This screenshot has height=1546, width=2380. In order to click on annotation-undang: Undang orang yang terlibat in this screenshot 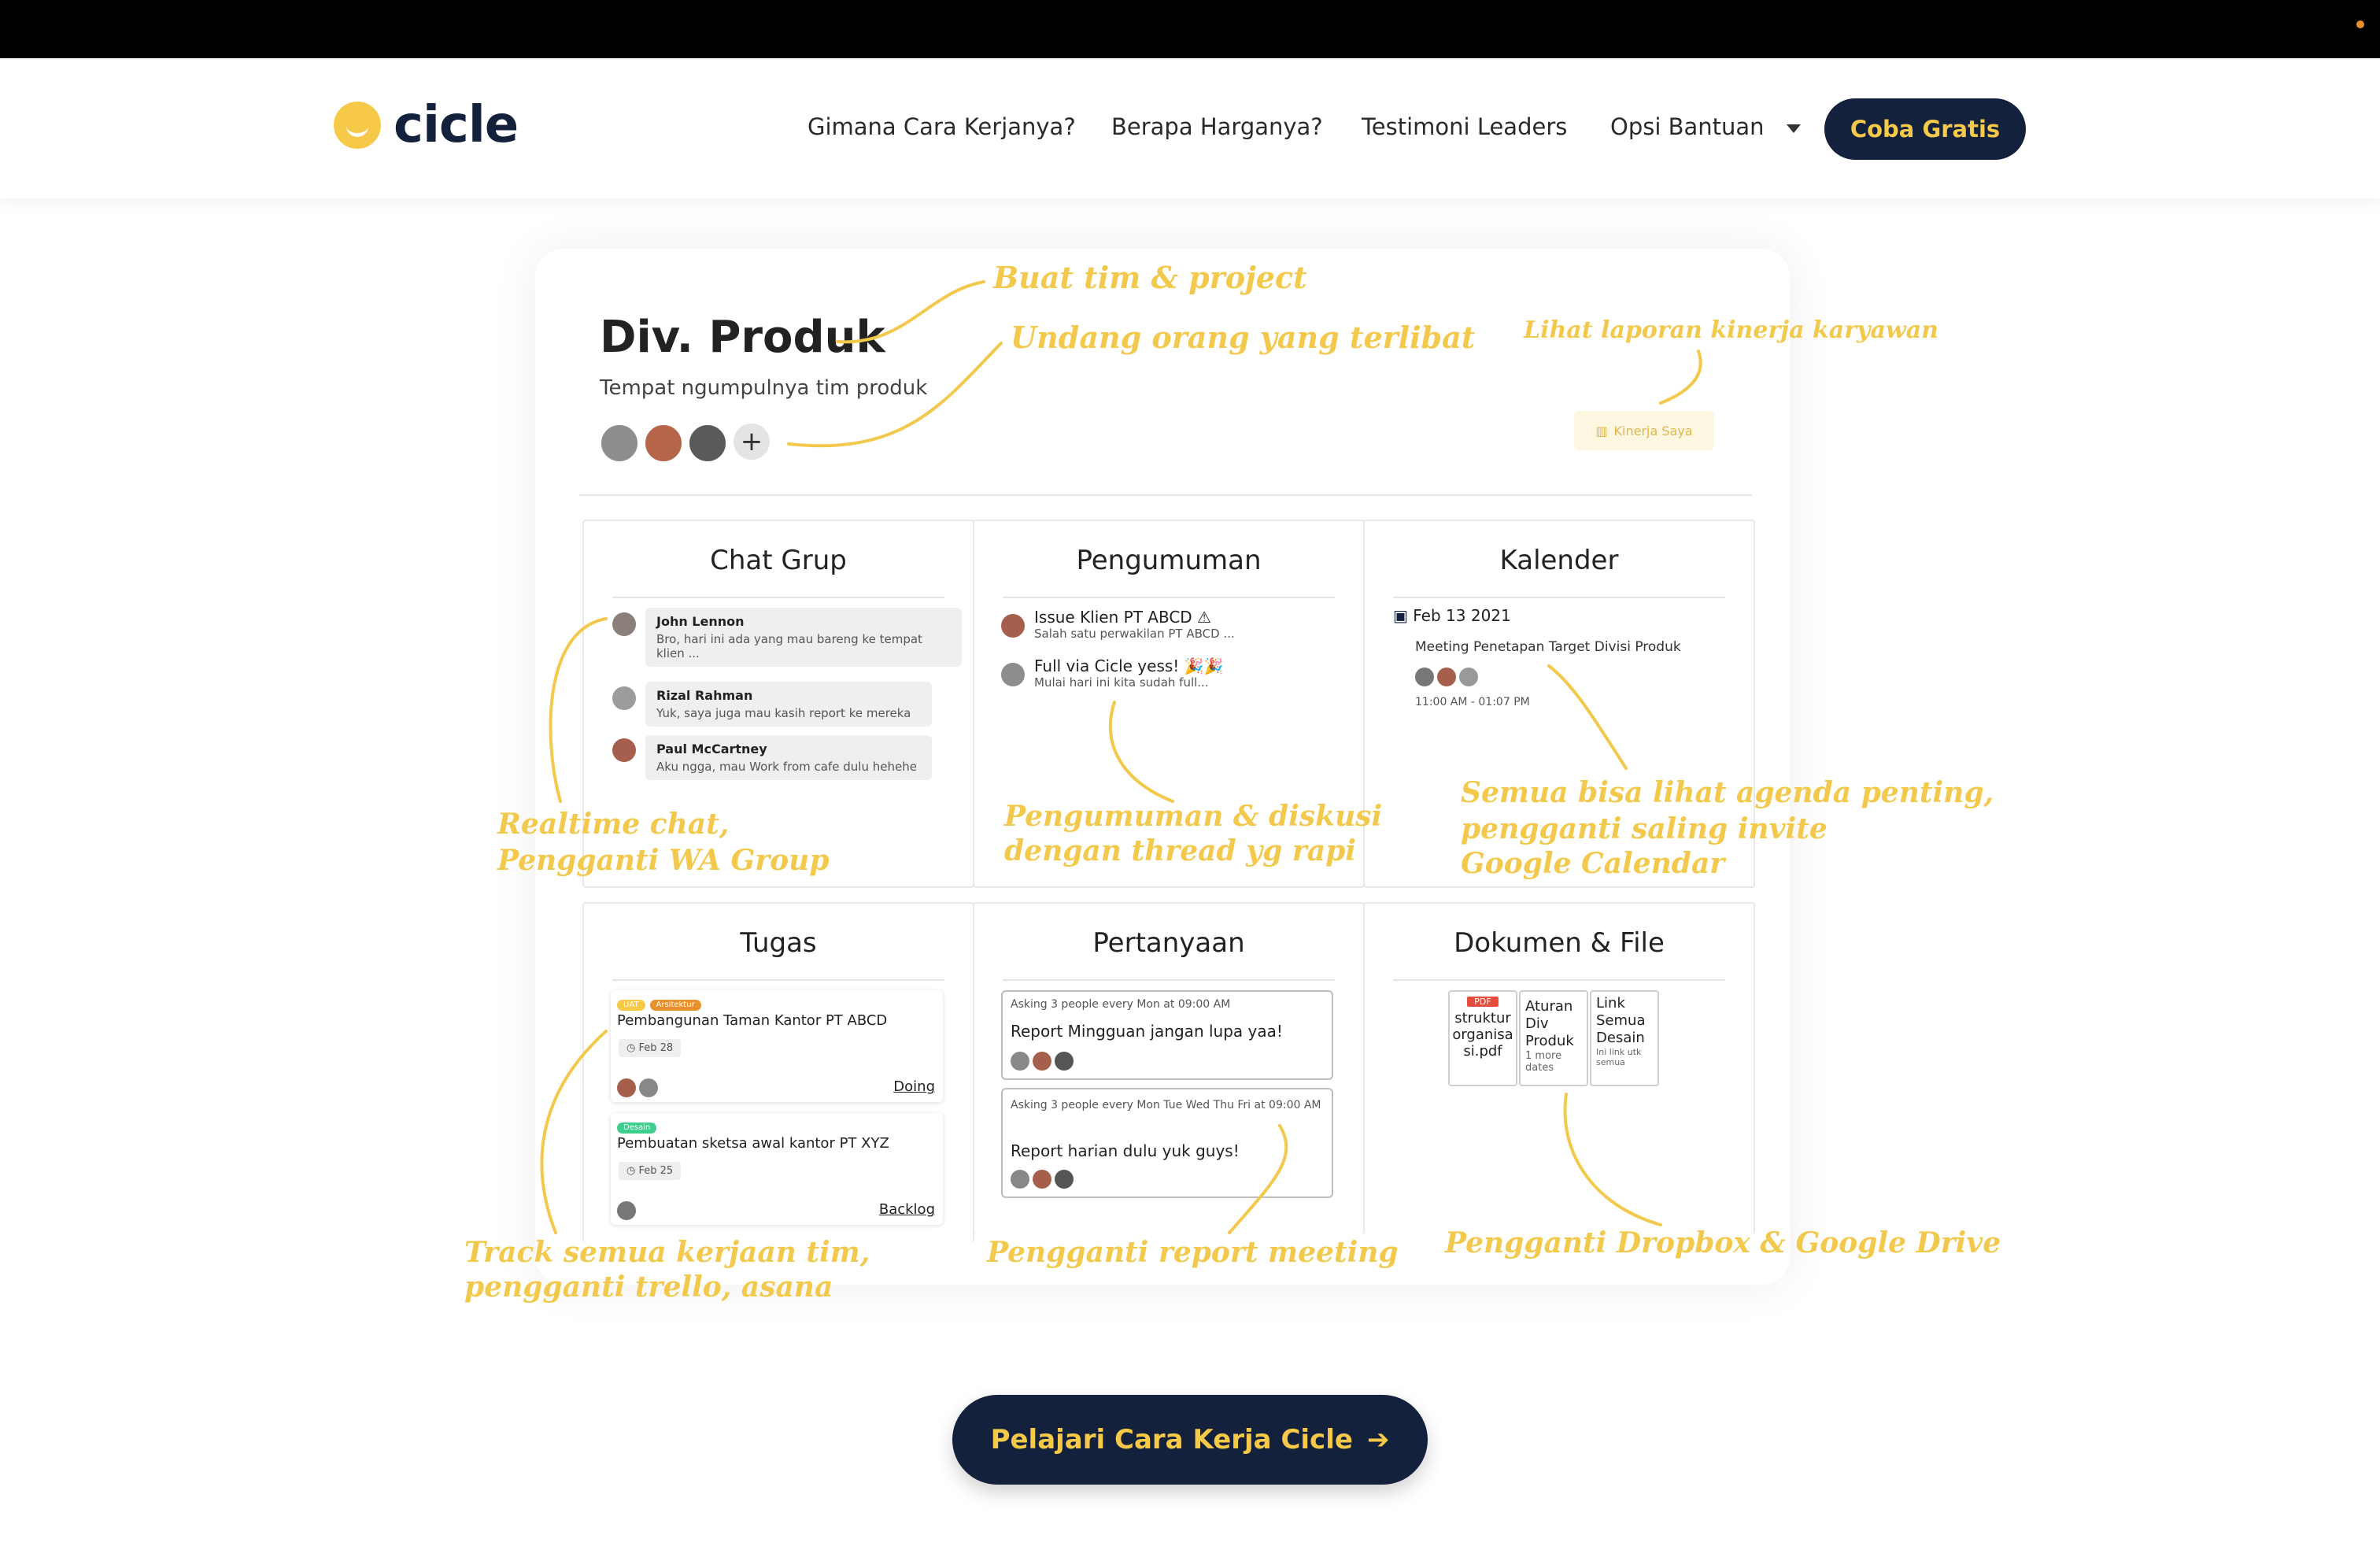, I will do `click(1243, 337)`.